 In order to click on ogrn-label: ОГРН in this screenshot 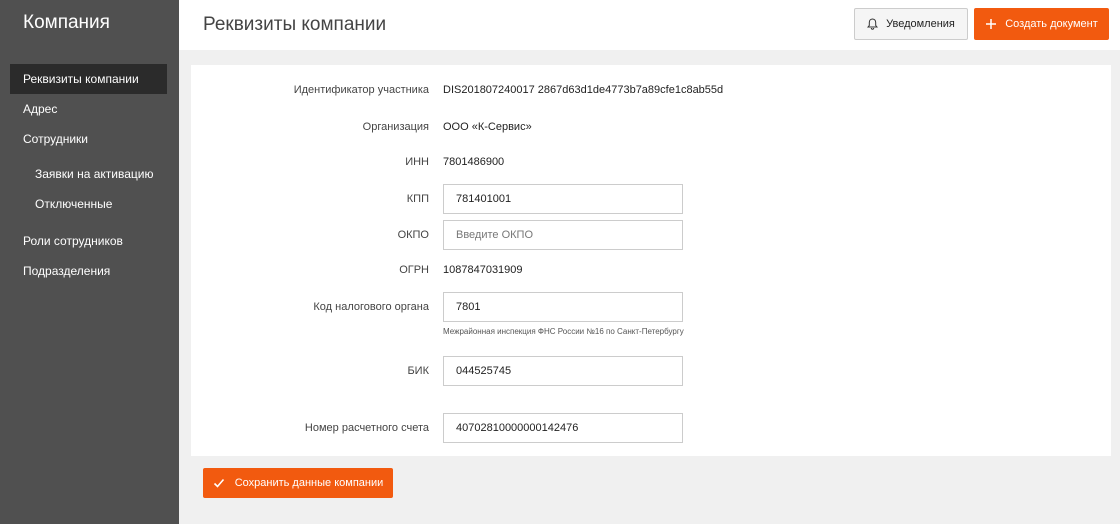, I will do `click(414, 270)`.